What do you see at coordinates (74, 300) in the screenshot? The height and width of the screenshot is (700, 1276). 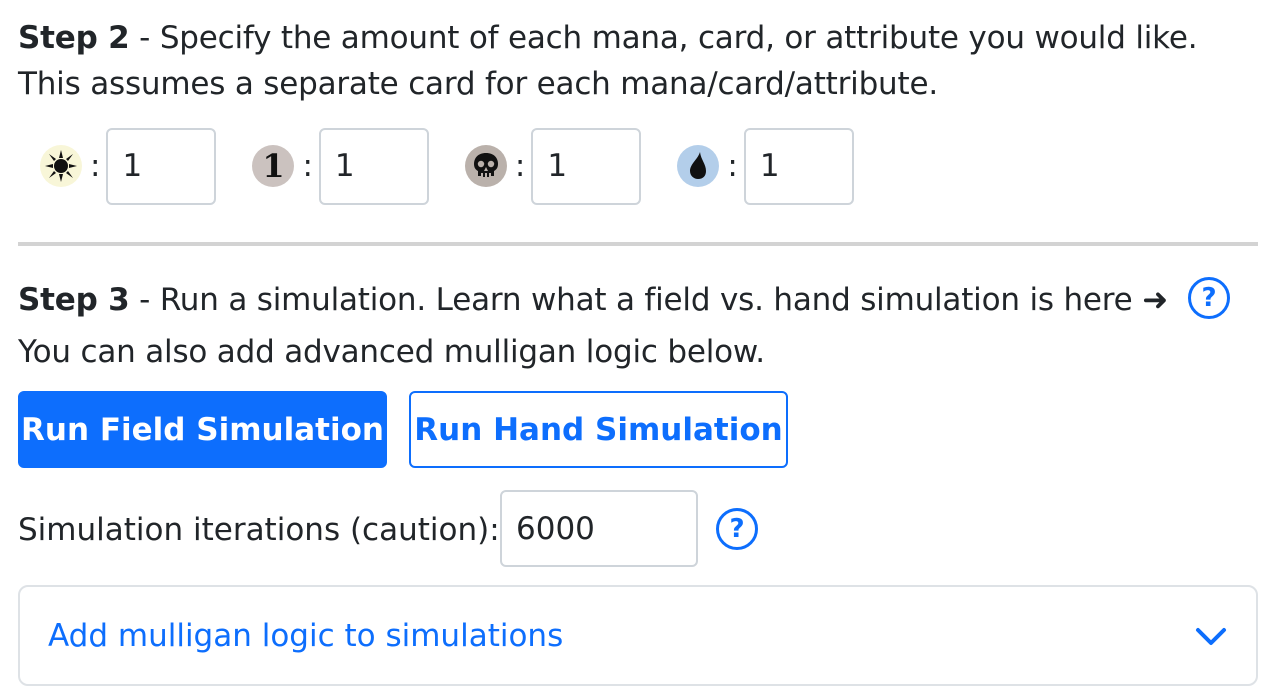 I see `step3-title: Step 3` at bounding box center [74, 300].